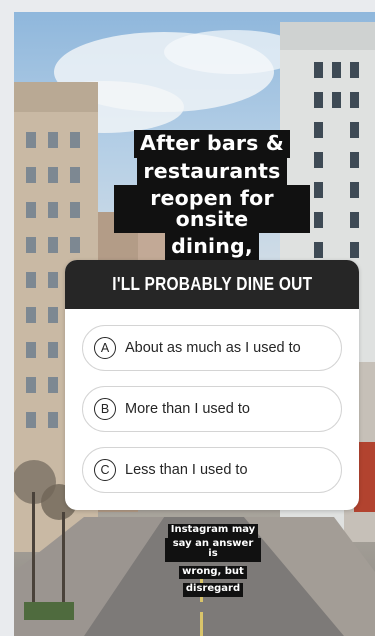  What do you see at coordinates (212, 144) in the screenshot?
I see `caption-line: After bars &` at bounding box center [212, 144].